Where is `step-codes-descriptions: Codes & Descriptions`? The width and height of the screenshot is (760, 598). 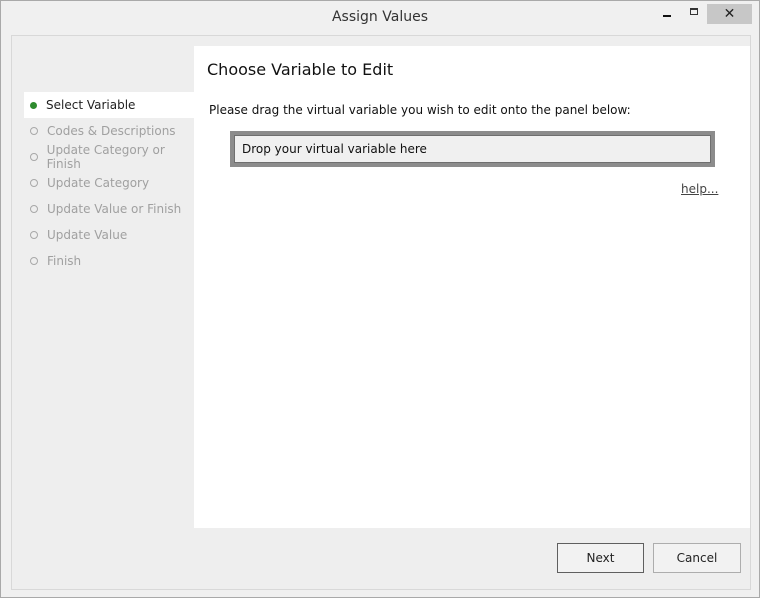 step-codes-descriptions: Codes & Descriptions is located at coordinates (109, 131).